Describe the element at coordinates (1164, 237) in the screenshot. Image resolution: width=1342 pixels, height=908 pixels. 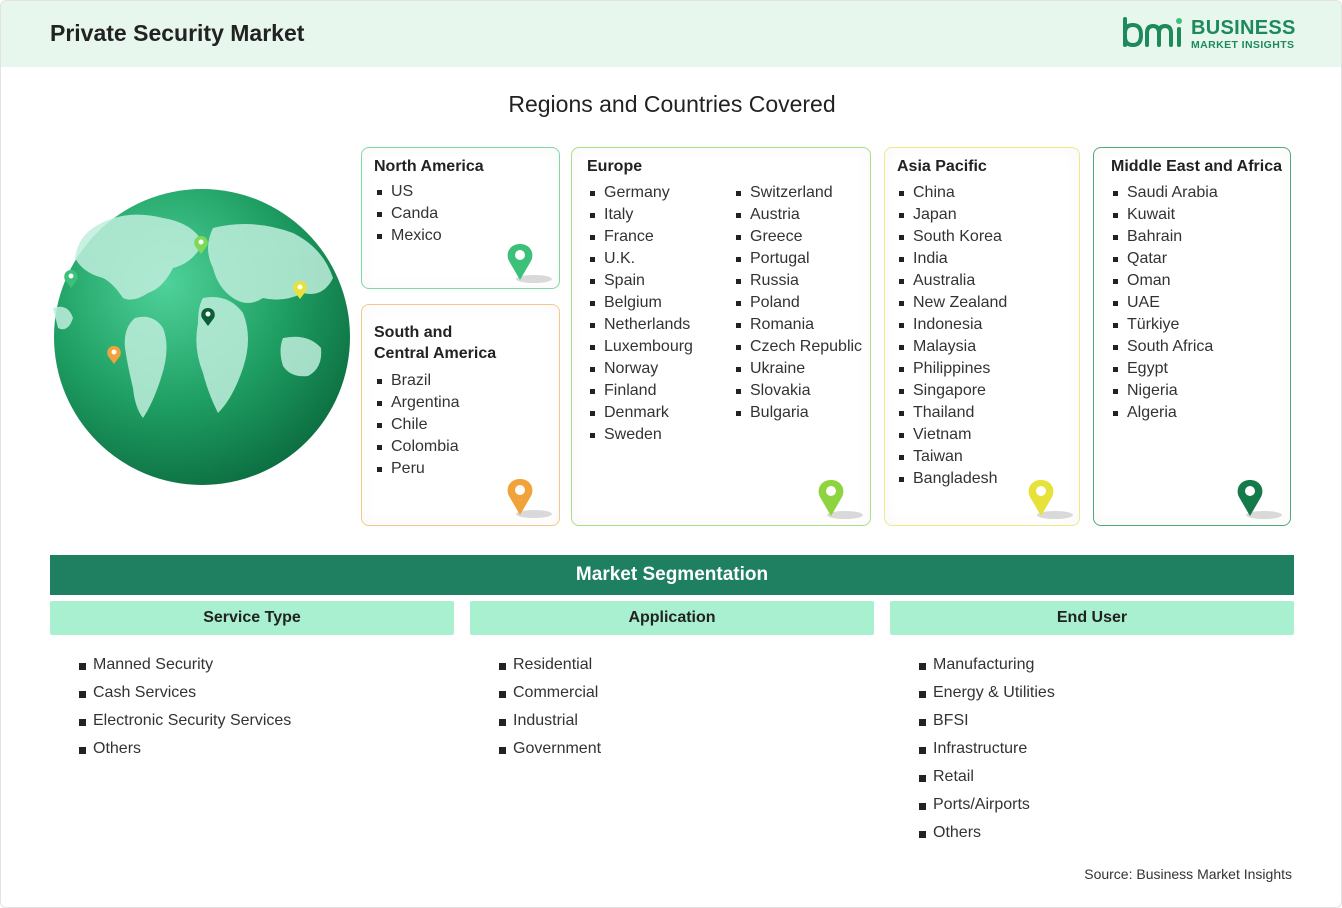
I see `country-item: Bahrain` at that location.